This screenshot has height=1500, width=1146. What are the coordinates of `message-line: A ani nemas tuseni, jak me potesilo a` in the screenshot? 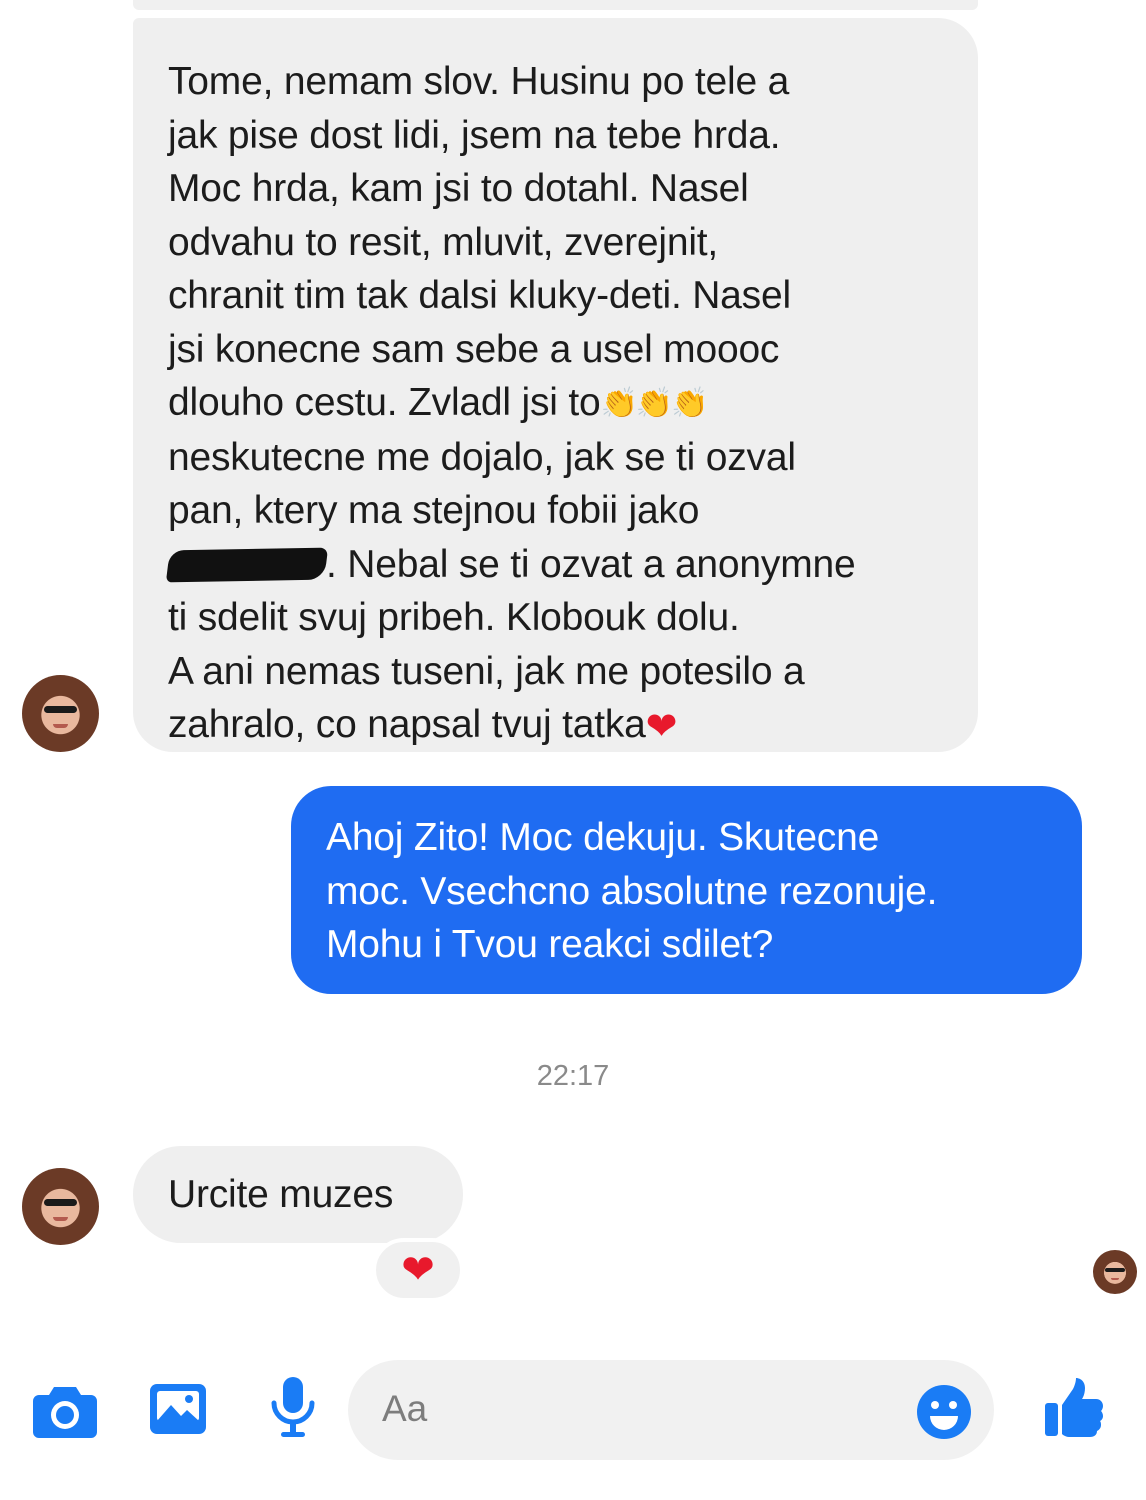 It's located at (486, 671).